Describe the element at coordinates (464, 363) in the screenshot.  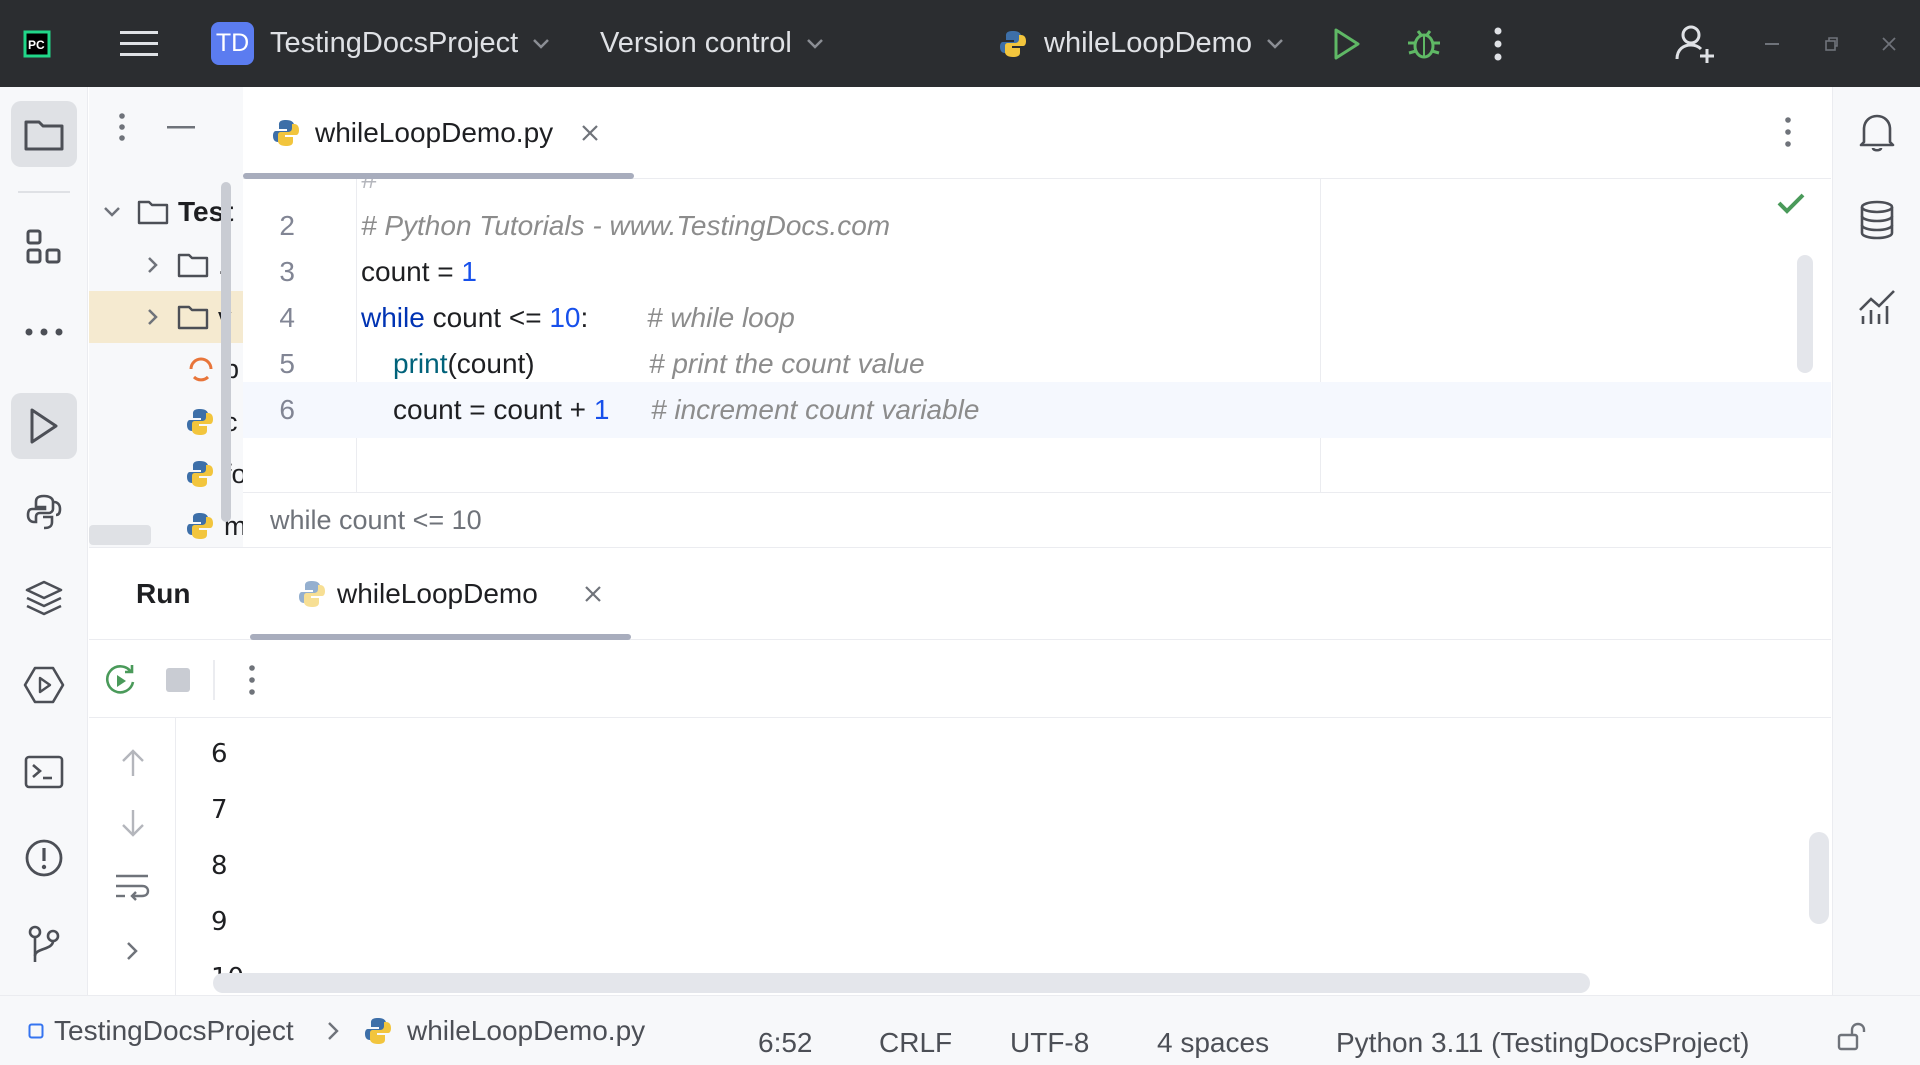
I see `code-text: print(count)` at that location.